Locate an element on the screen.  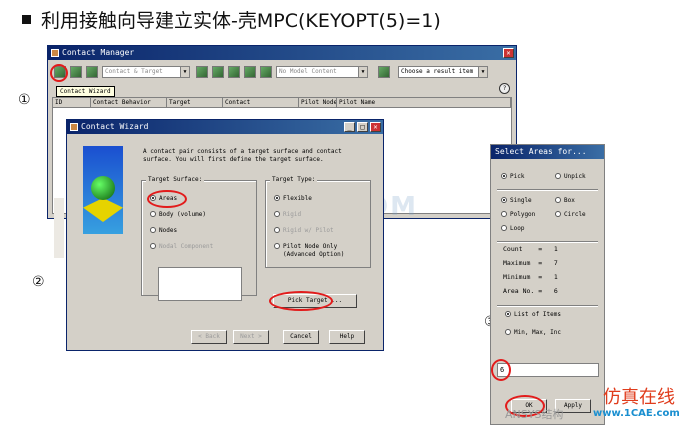
minimum-readout: Minimum = 1 is located at coordinates (530, 277).